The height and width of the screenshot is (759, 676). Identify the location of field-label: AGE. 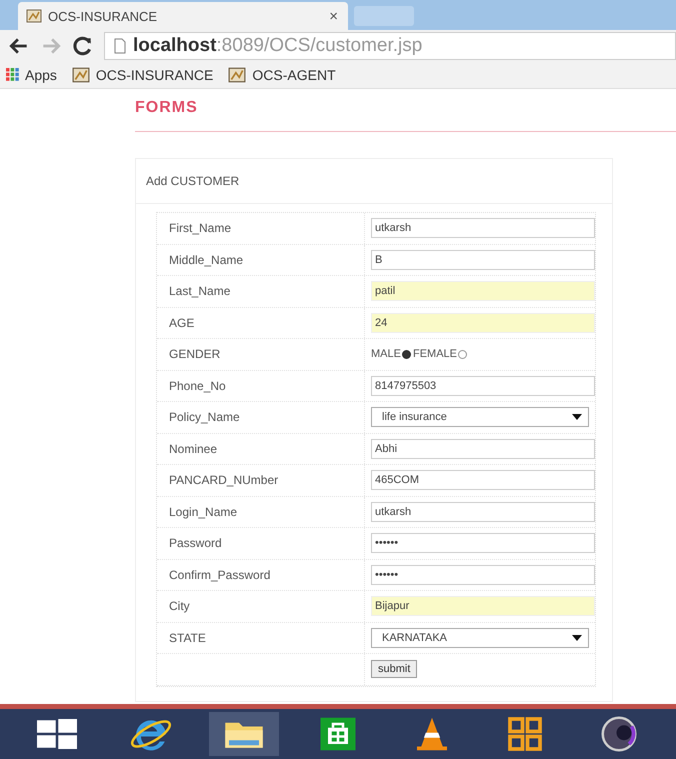
(181, 323).